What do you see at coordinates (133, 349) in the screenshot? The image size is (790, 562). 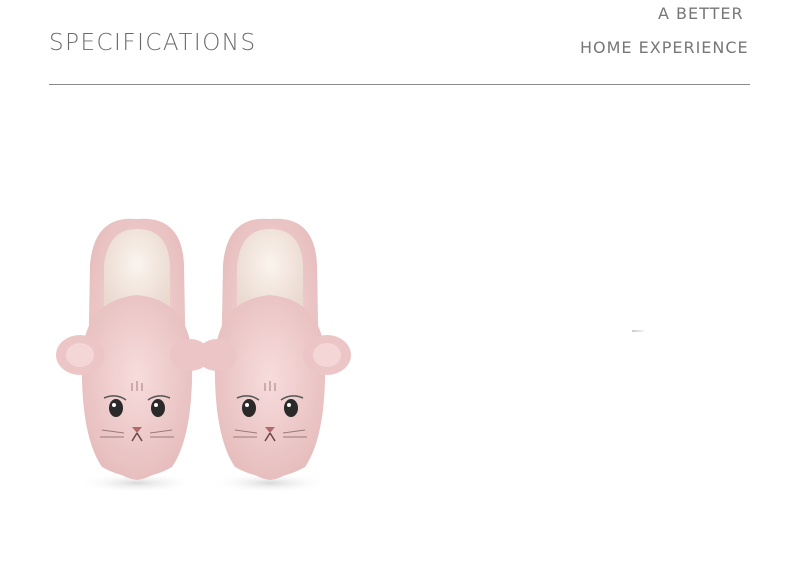 I see `left-slipper` at bounding box center [133, 349].